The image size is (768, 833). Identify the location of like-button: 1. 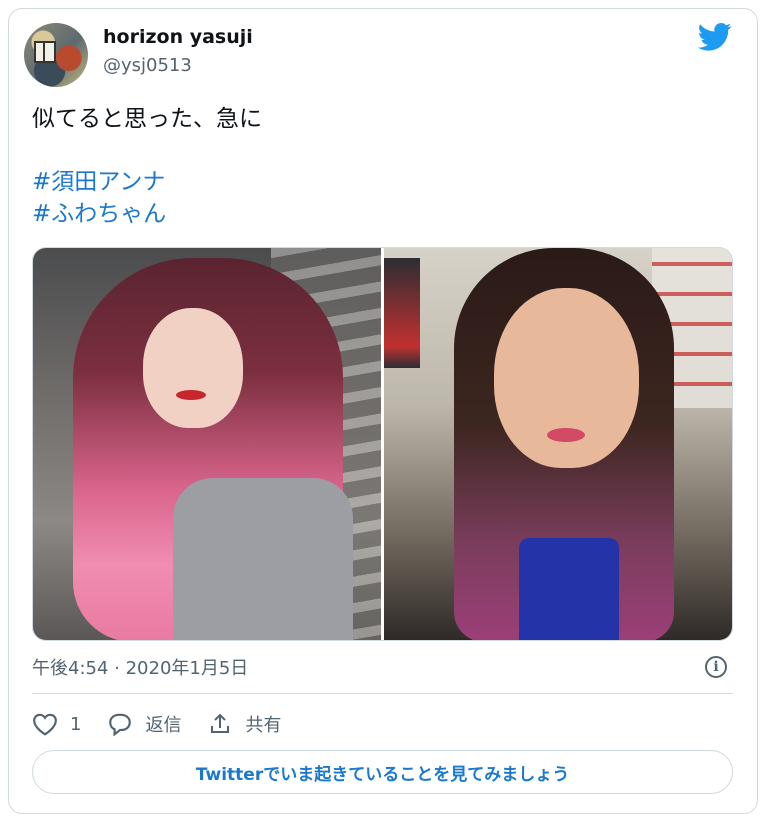
(56, 724).